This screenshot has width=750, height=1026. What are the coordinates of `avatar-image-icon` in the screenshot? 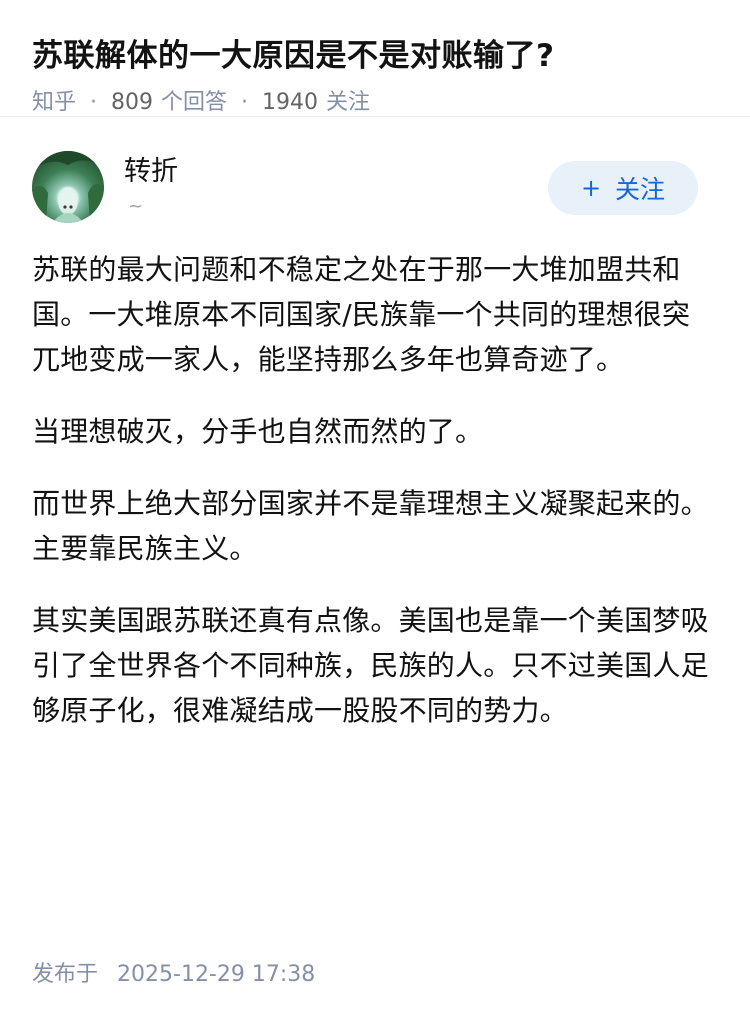 It's located at (68, 187).